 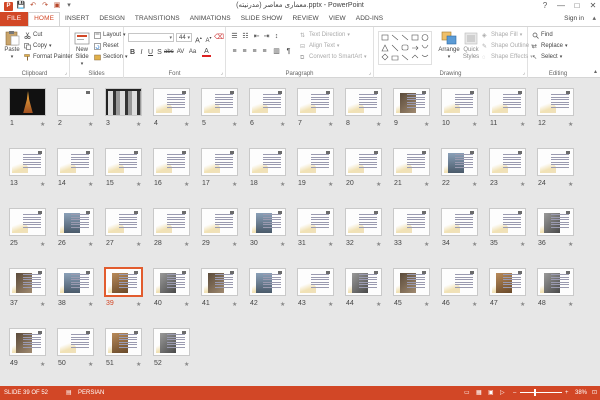 What do you see at coordinates (264, 51) in the screenshot?
I see `justify-icon: ≡` at bounding box center [264, 51].